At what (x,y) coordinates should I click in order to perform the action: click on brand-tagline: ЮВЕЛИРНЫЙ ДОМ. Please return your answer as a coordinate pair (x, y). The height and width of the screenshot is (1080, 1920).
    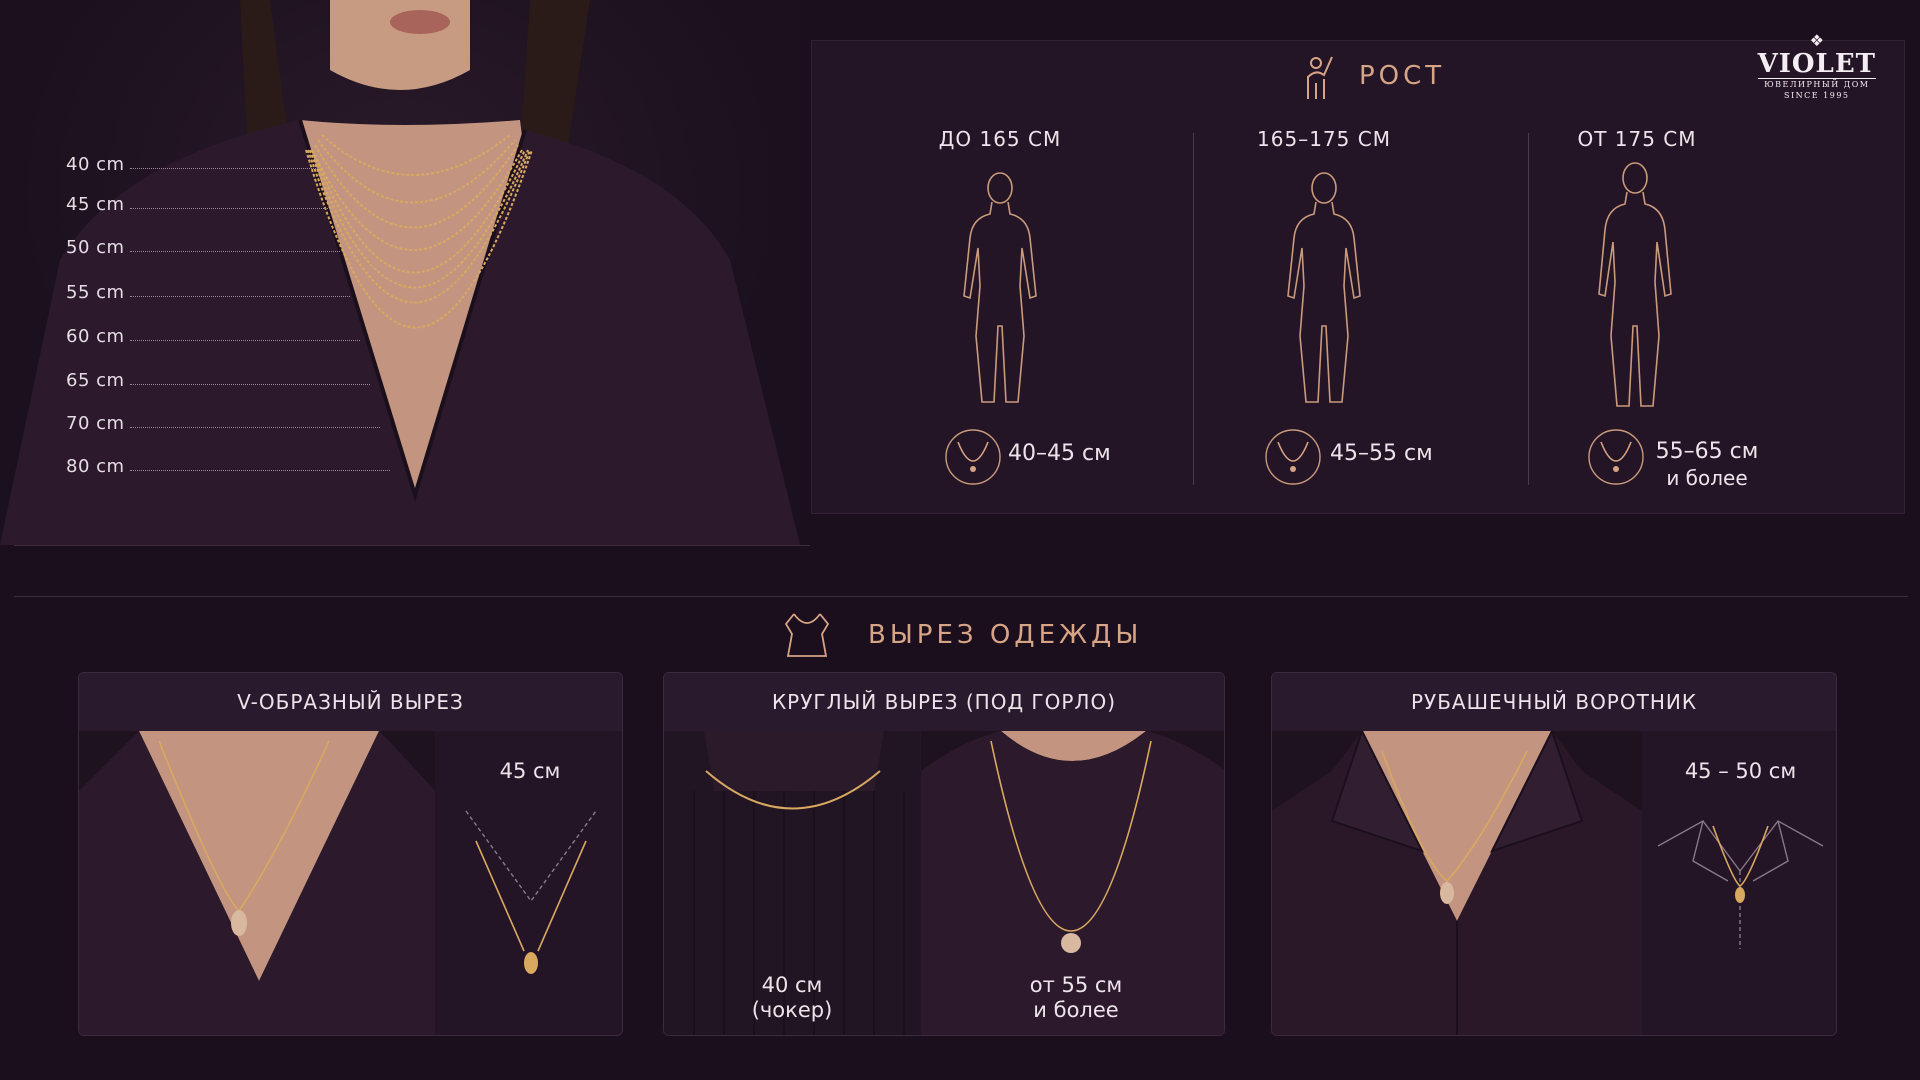
    Looking at the image, I should click on (1817, 84).